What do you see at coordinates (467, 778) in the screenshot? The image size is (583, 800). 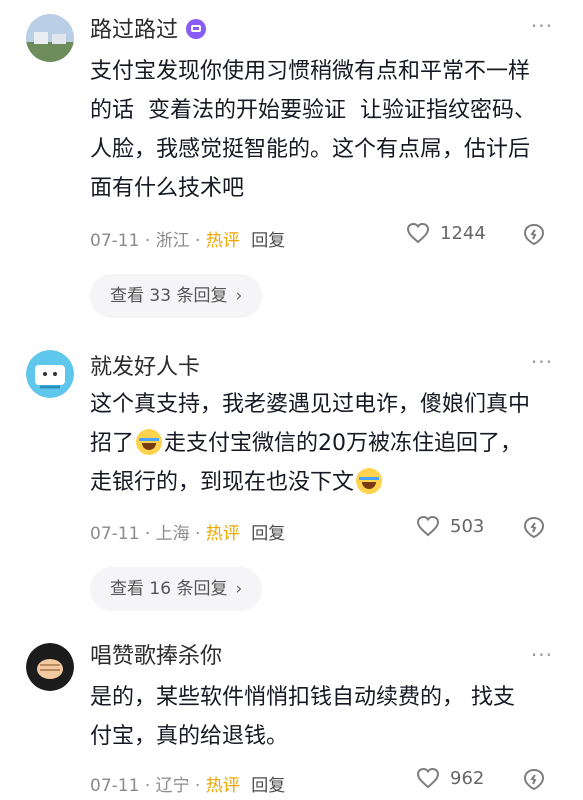 I see `like-count: 962` at bounding box center [467, 778].